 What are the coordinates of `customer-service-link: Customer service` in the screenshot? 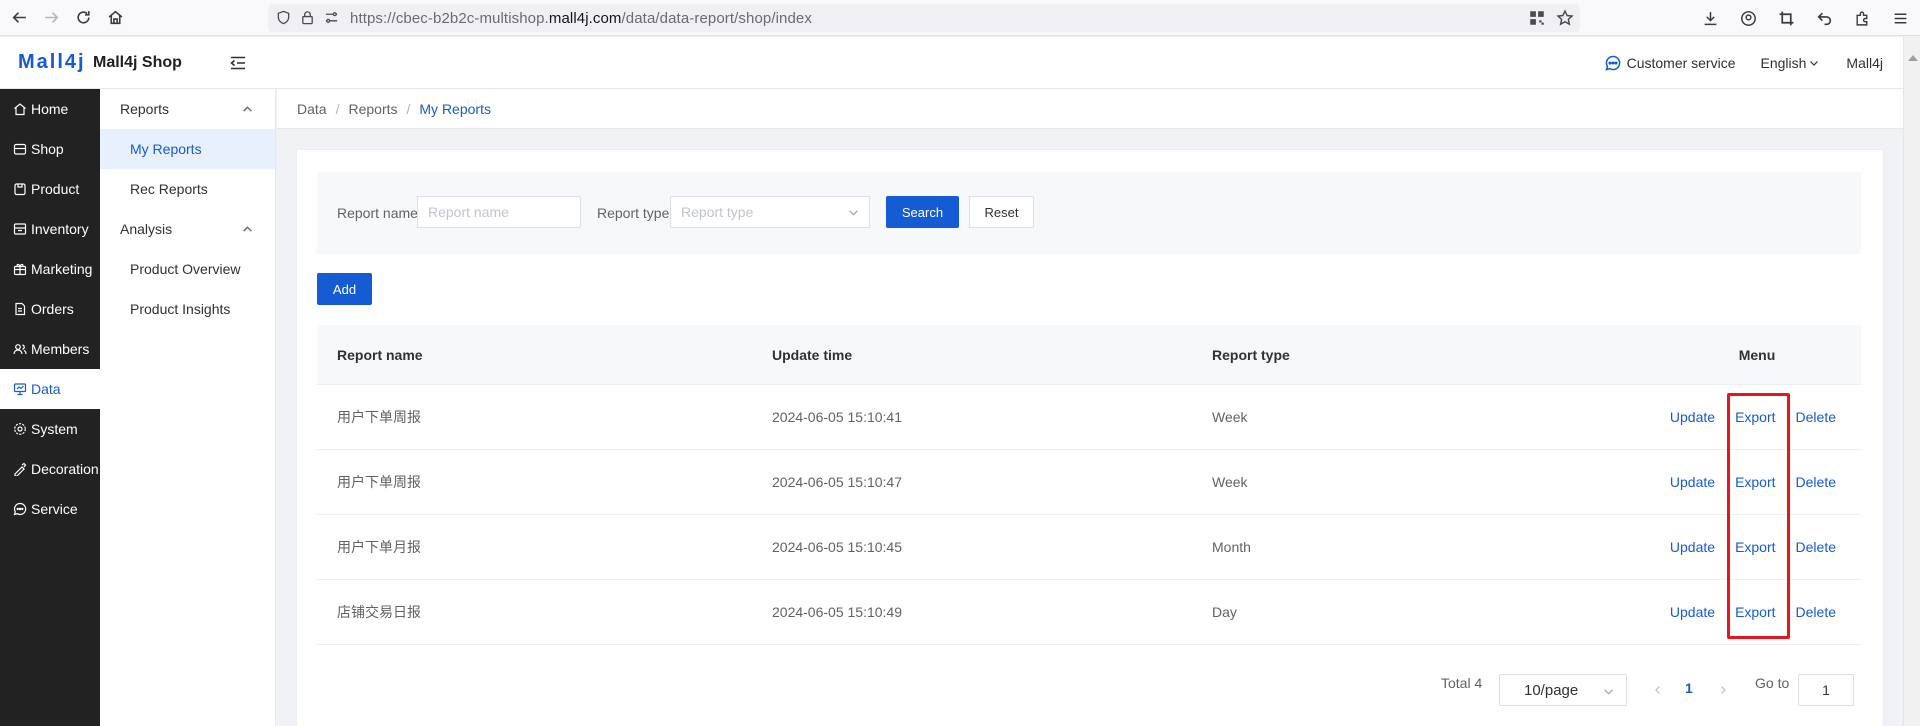 It's located at (1670, 63).